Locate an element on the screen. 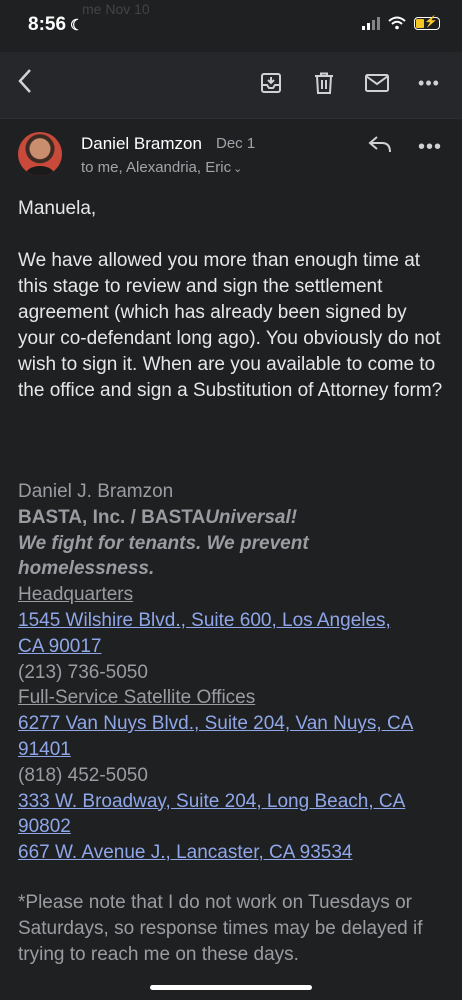 Image resolution: width=462 pixels, height=1000 pixels. divider is located at coordinates (231, 118).